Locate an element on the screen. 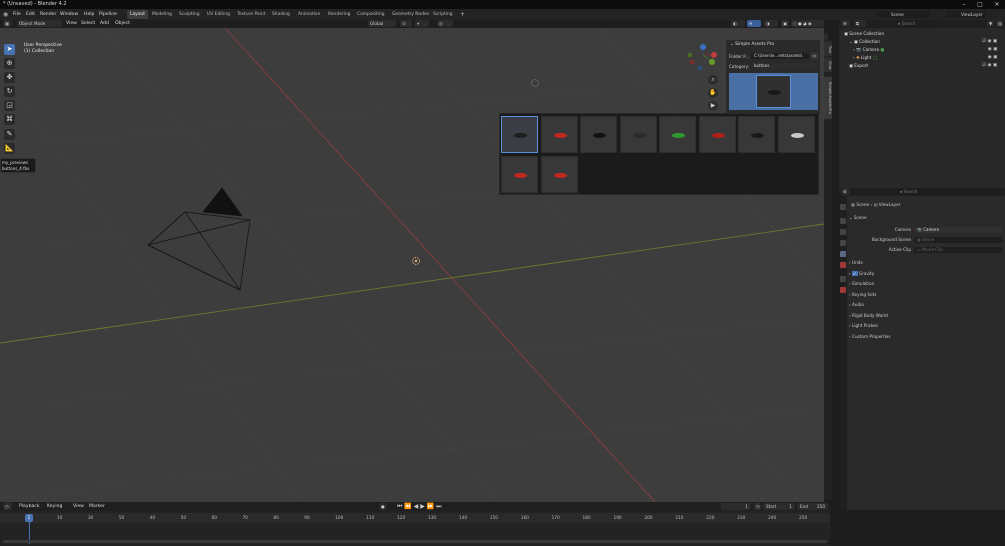 This screenshot has width=1005, height=546. outliner-row: › ✺ Light ◯ is located at coordinates (922, 58).